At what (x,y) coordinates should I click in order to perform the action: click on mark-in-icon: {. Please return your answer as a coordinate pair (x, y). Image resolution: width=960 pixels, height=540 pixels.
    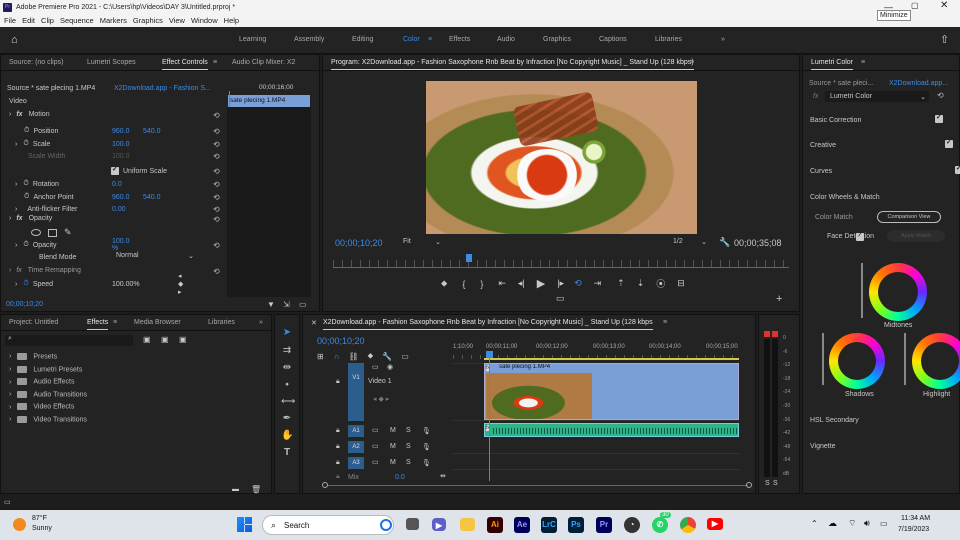
    Looking at the image, I should click on (463, 284).